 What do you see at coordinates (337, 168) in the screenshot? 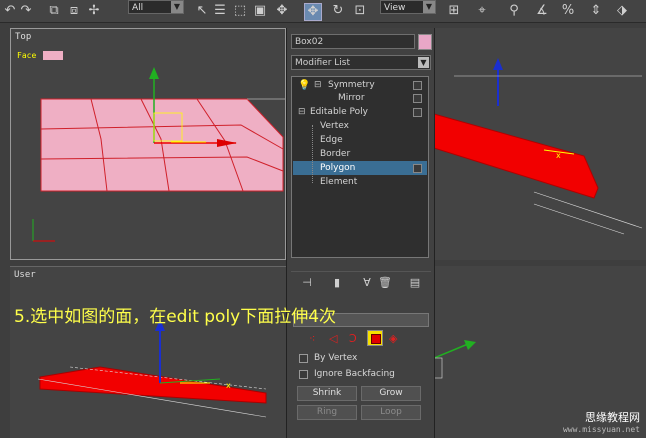
I see `stack-item-polygon: Polygon` at bounding box center [337, 168].